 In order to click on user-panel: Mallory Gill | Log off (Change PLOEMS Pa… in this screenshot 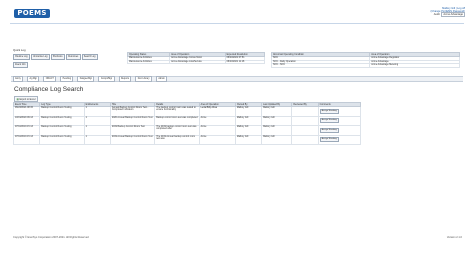, I will do `click(448, 12)`.